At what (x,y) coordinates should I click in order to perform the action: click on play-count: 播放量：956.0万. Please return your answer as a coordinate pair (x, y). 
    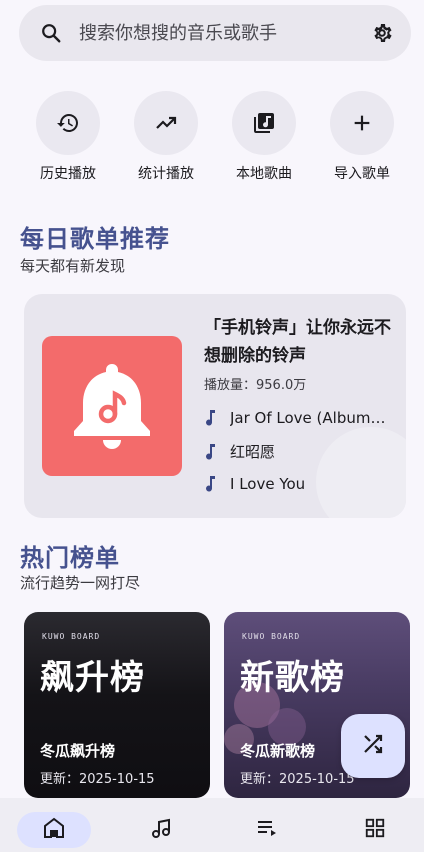
    Looking at the image, I should click on (255, 385).